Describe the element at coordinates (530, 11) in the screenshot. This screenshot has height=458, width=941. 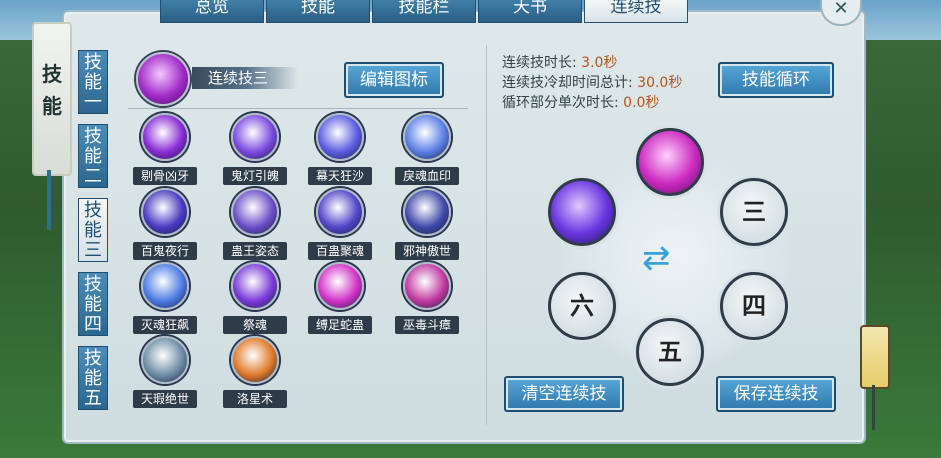
I see `tab-tianshu: 天书` at that location.